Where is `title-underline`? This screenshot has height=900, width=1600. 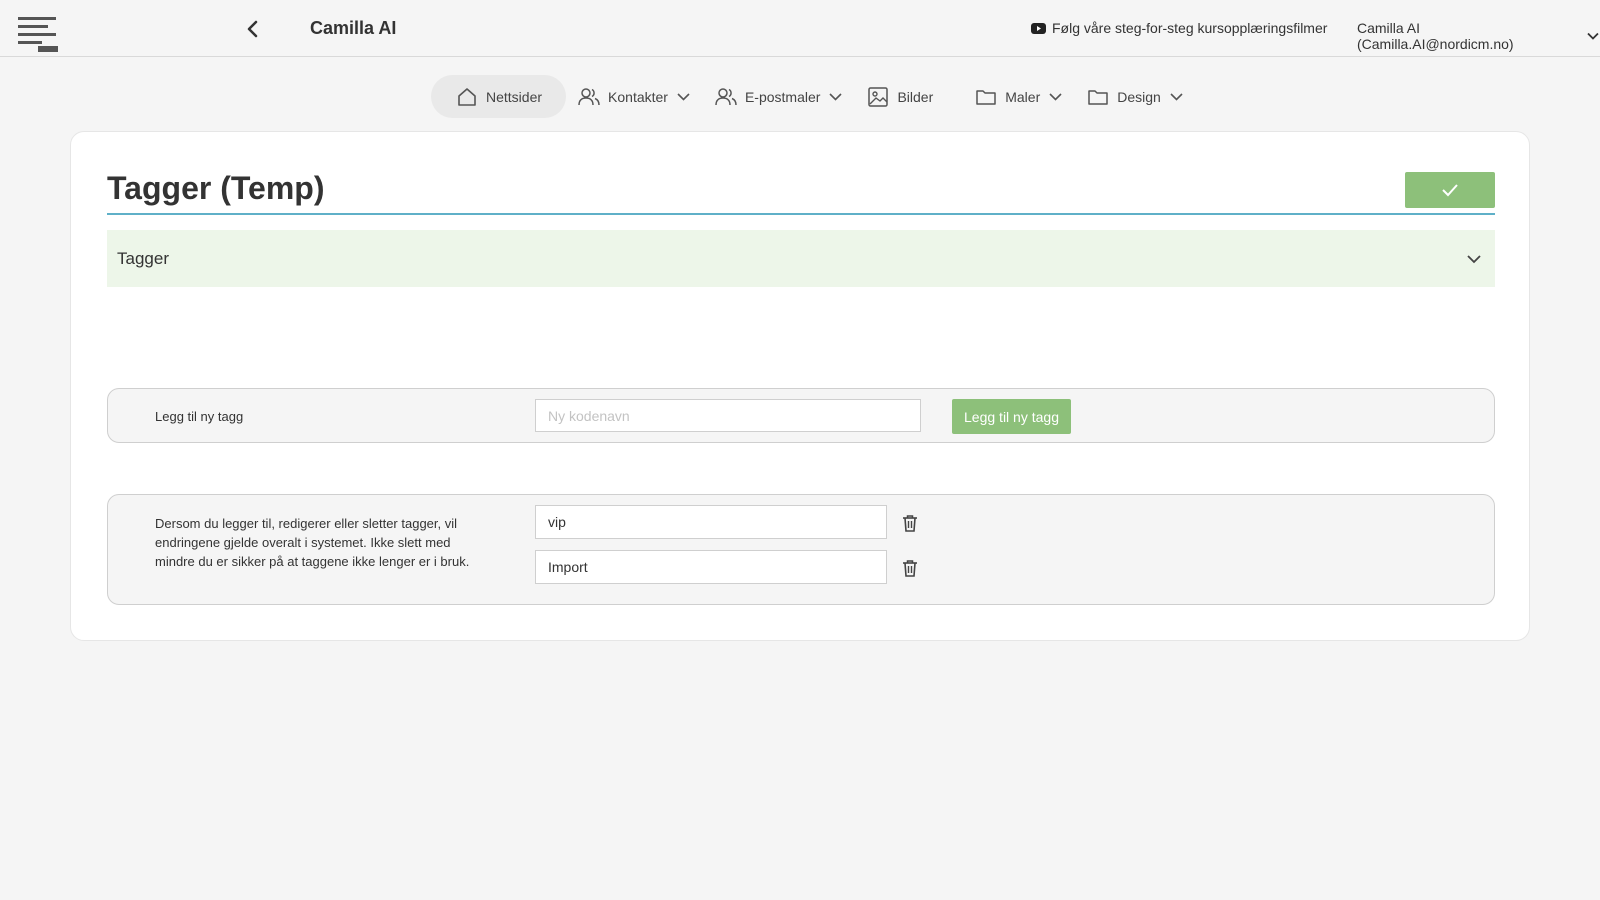
title-underline is located at coordinates (801, 214).